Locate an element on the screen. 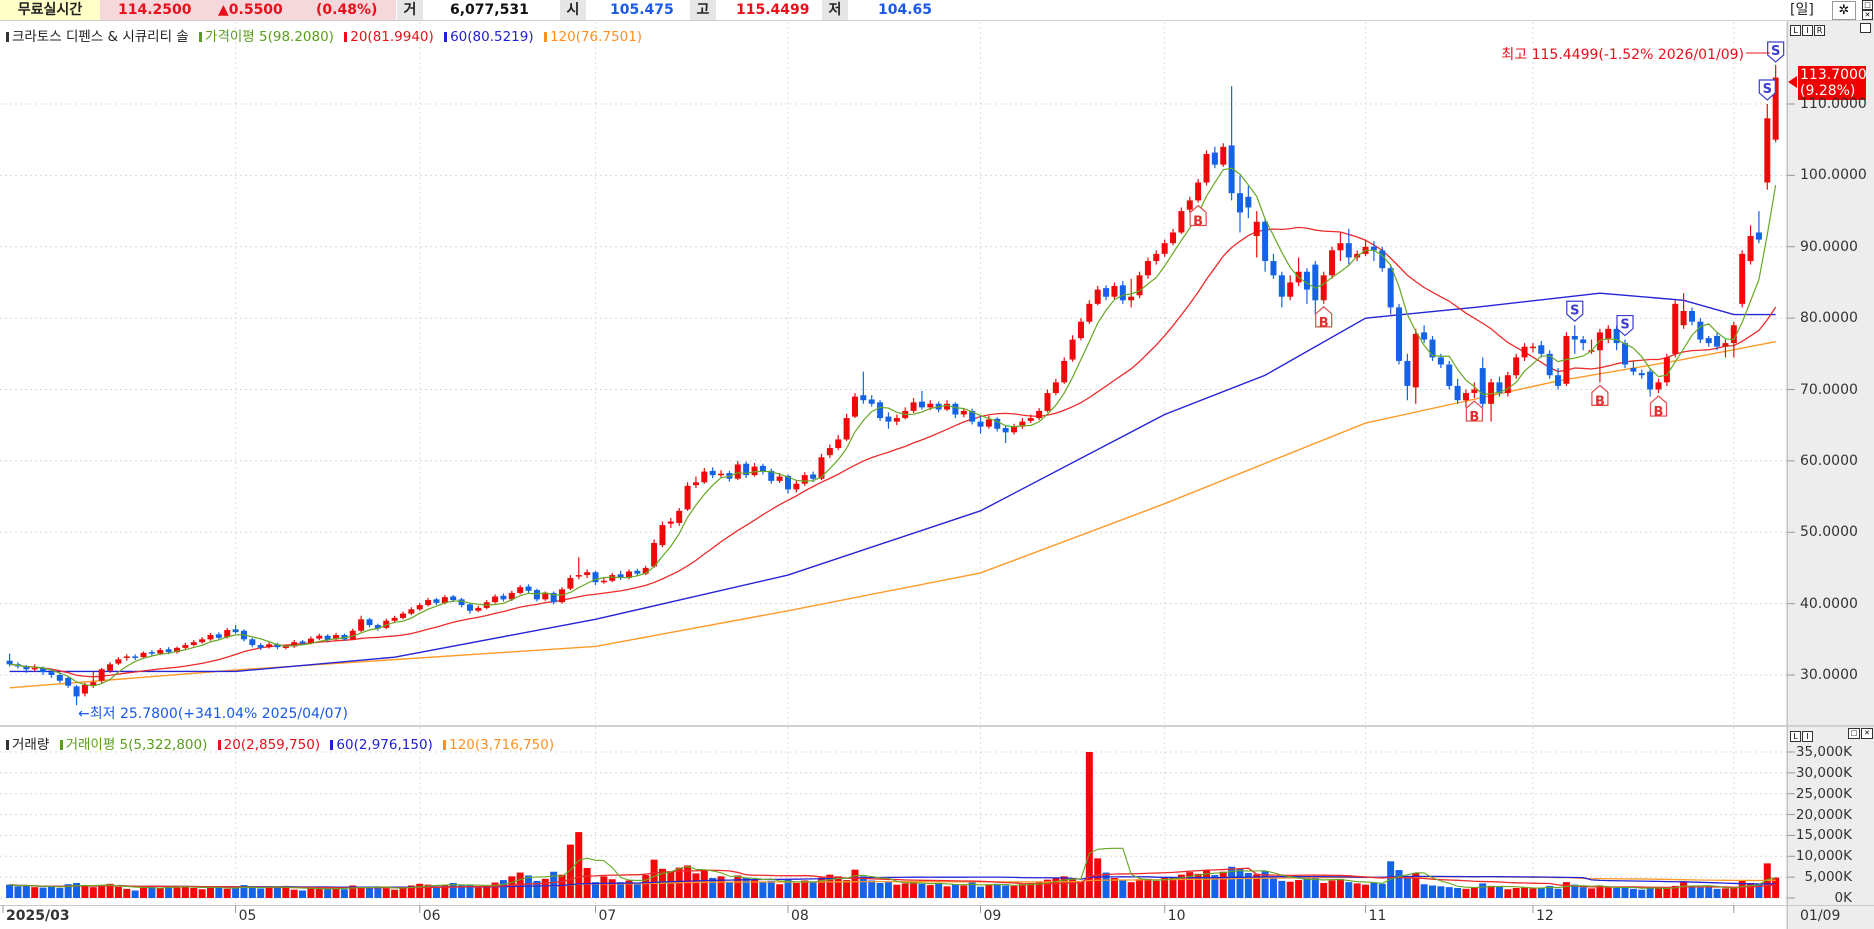 This screenshot has height=929, width=1874. scale-log-button: L is located at coordinates (1795, 30).